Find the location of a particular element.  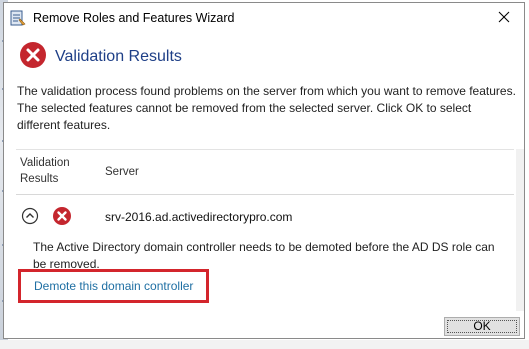

page-title: Validation Results is located at coordinates (118, 56).